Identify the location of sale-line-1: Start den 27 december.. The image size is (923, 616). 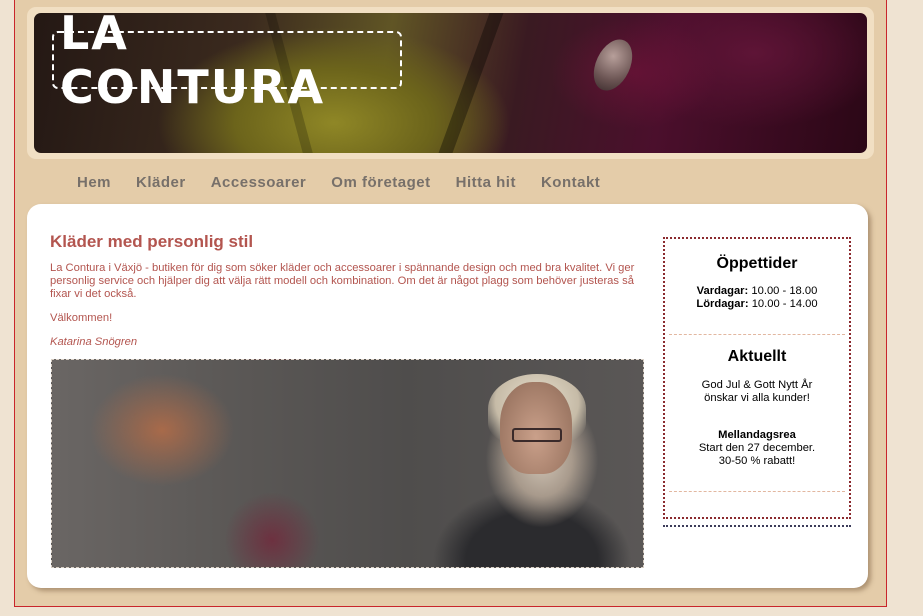
(757, 448).